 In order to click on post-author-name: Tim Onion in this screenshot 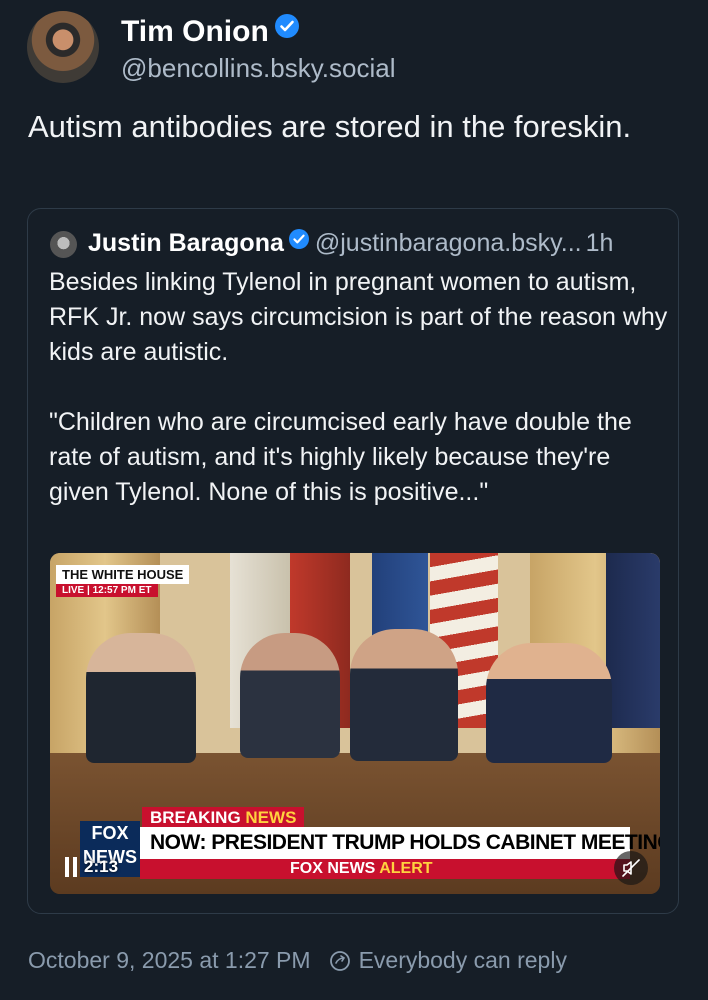, I will do `click(210, 31)`.